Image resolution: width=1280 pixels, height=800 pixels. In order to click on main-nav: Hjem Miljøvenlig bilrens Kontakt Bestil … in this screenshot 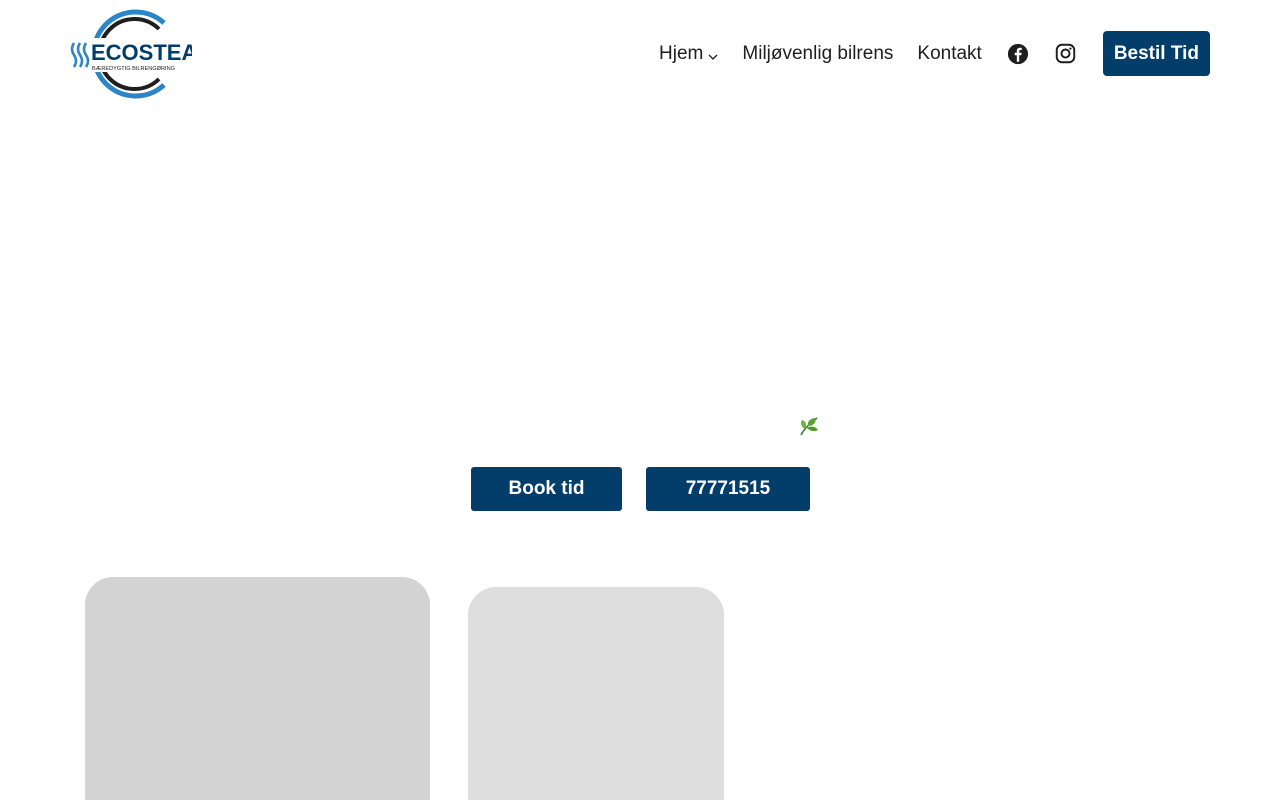, I will do `click(934, 53)`.